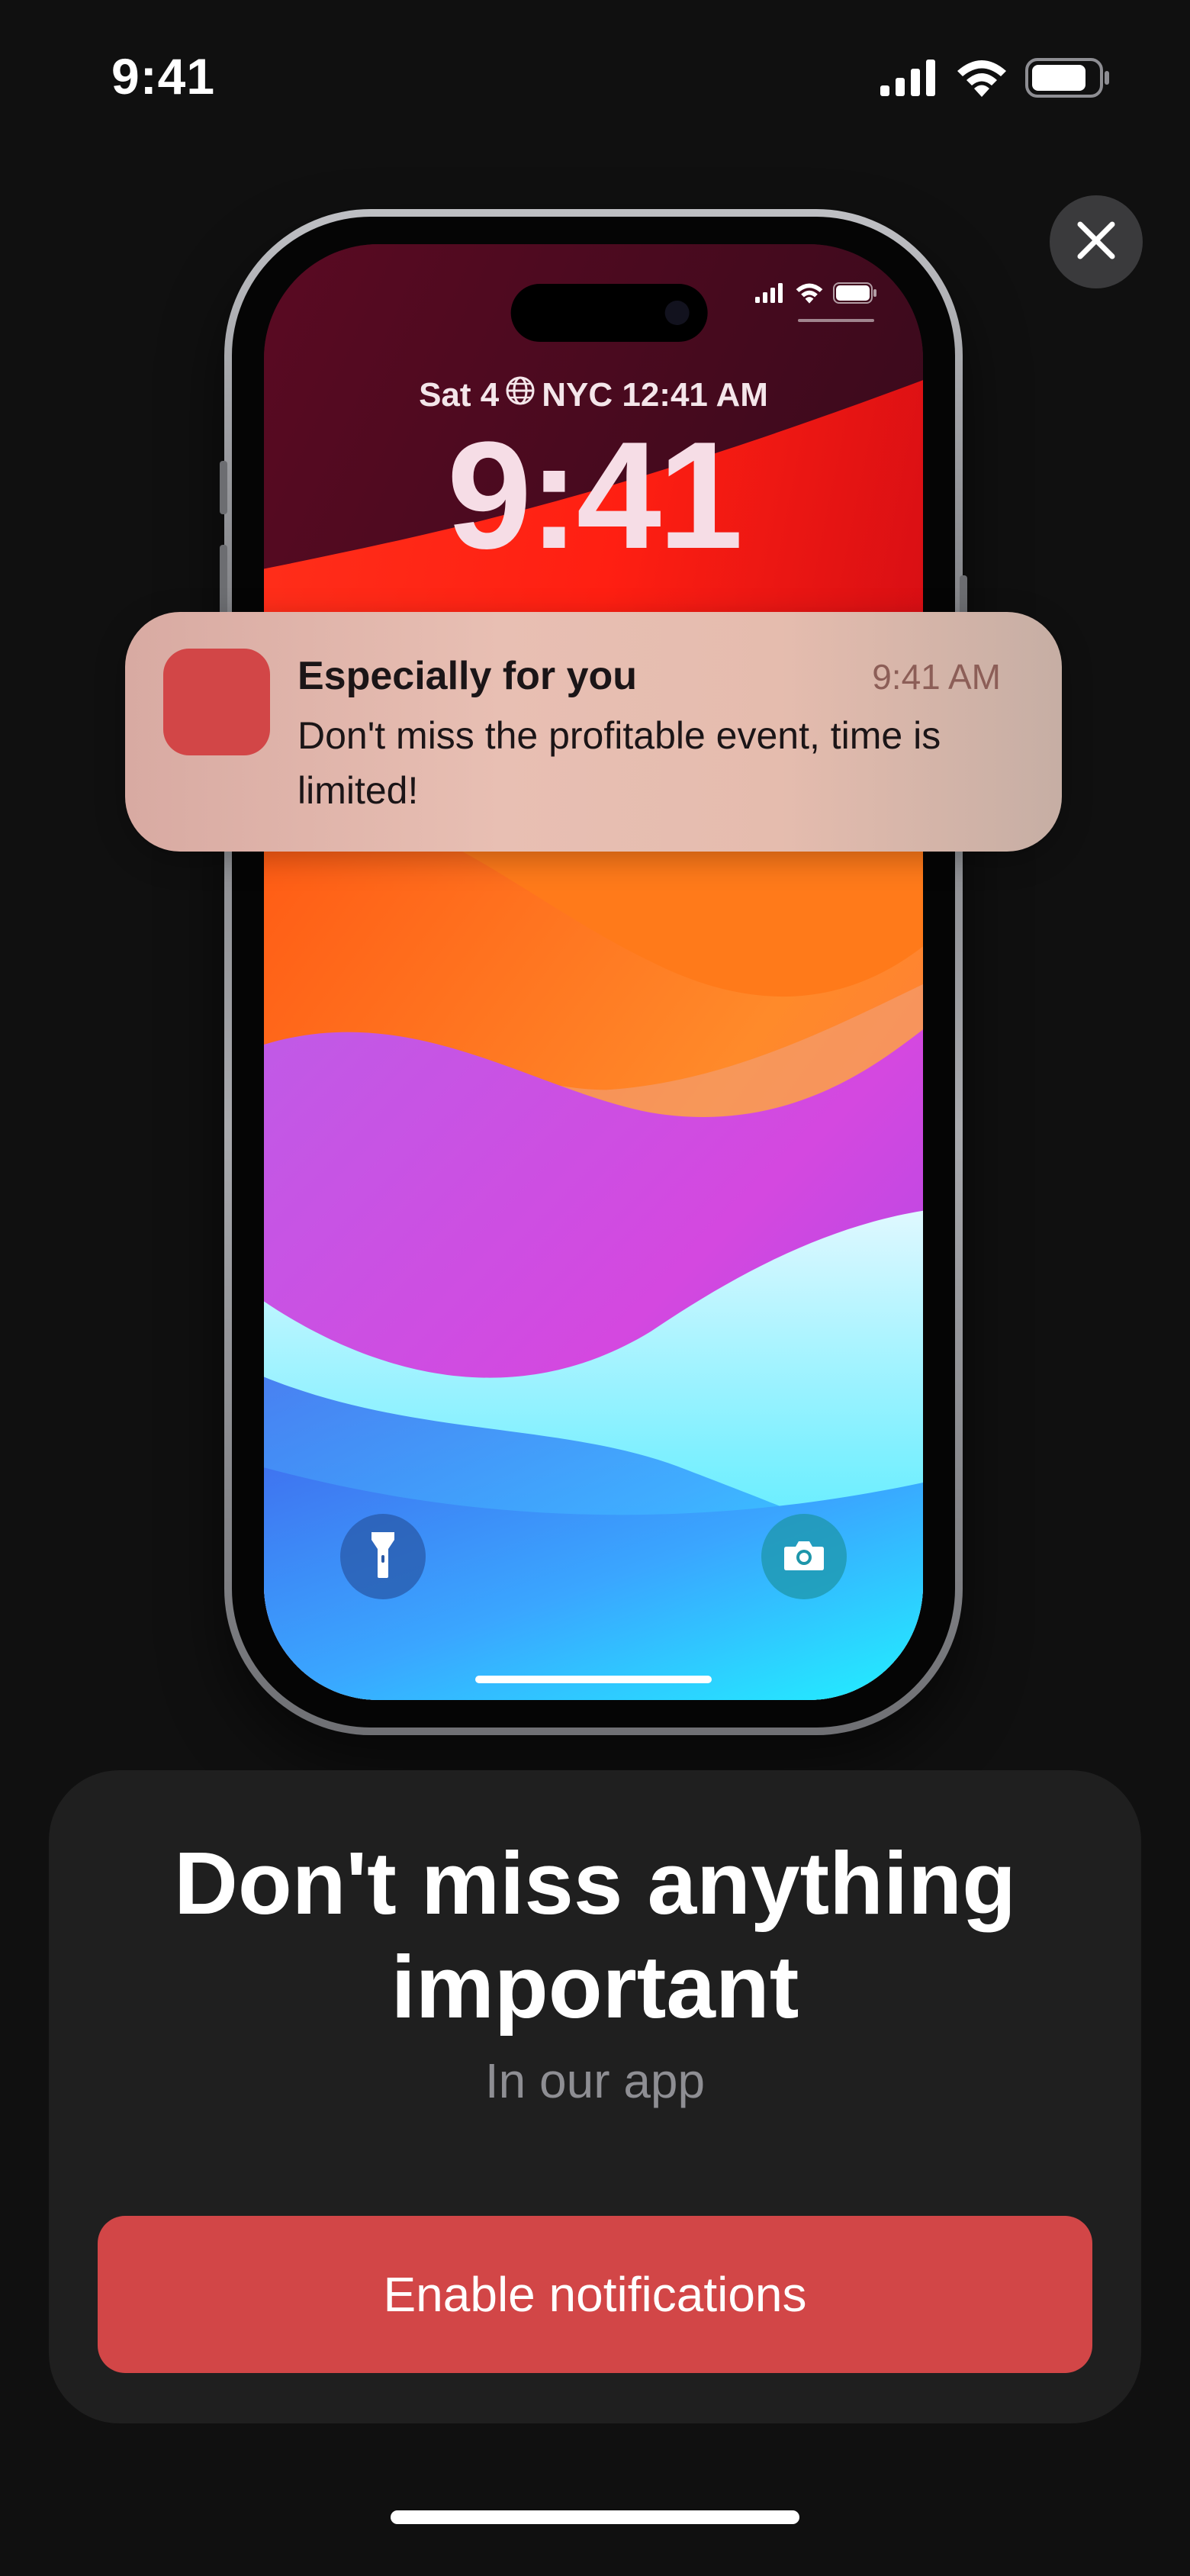 The image size is (1190, 2576). I want to click on lock-home-bar, so click(593, 1679).